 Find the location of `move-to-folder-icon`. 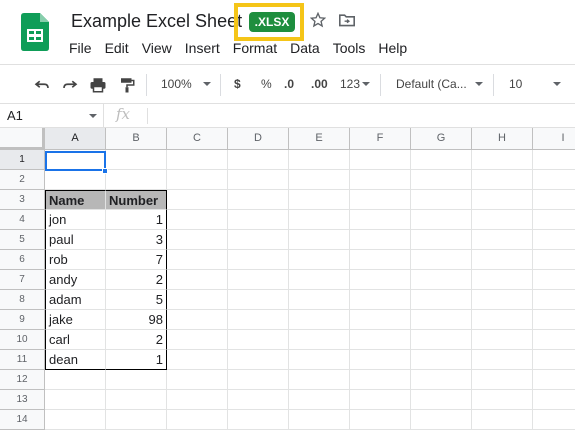

move-to-folder-icon is located at coordinates (347, 20).